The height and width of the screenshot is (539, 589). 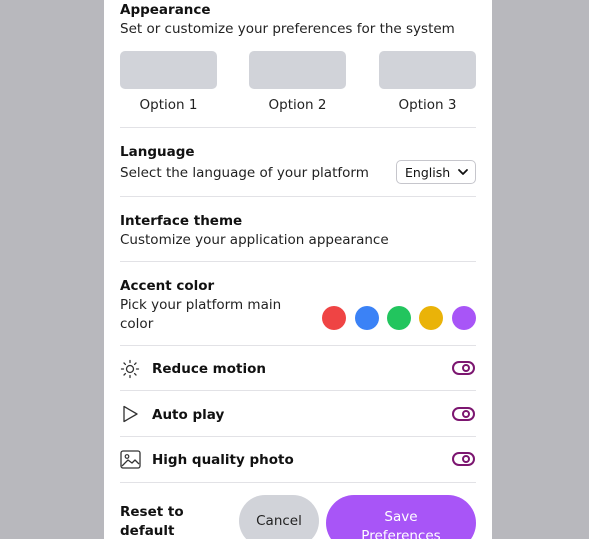 I want to click on image-icon, so click(x=130, y=459).